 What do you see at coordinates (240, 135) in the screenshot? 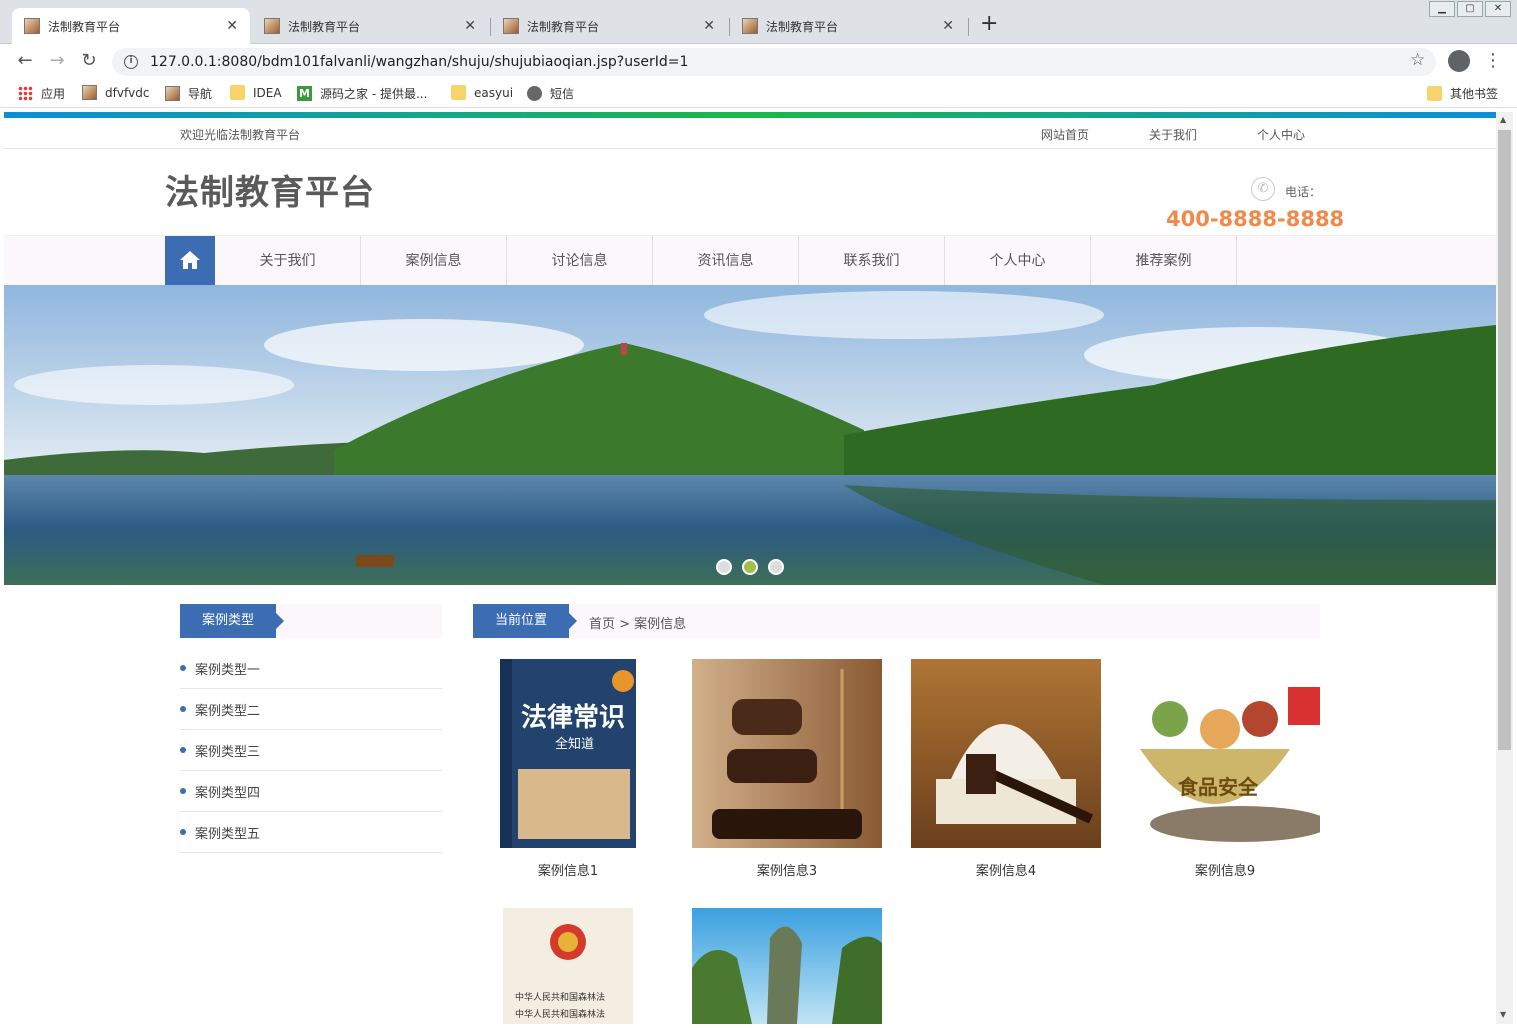
I see `welcome-text: 欢迎光临法制教育平台` at bounding box center [240, 135].